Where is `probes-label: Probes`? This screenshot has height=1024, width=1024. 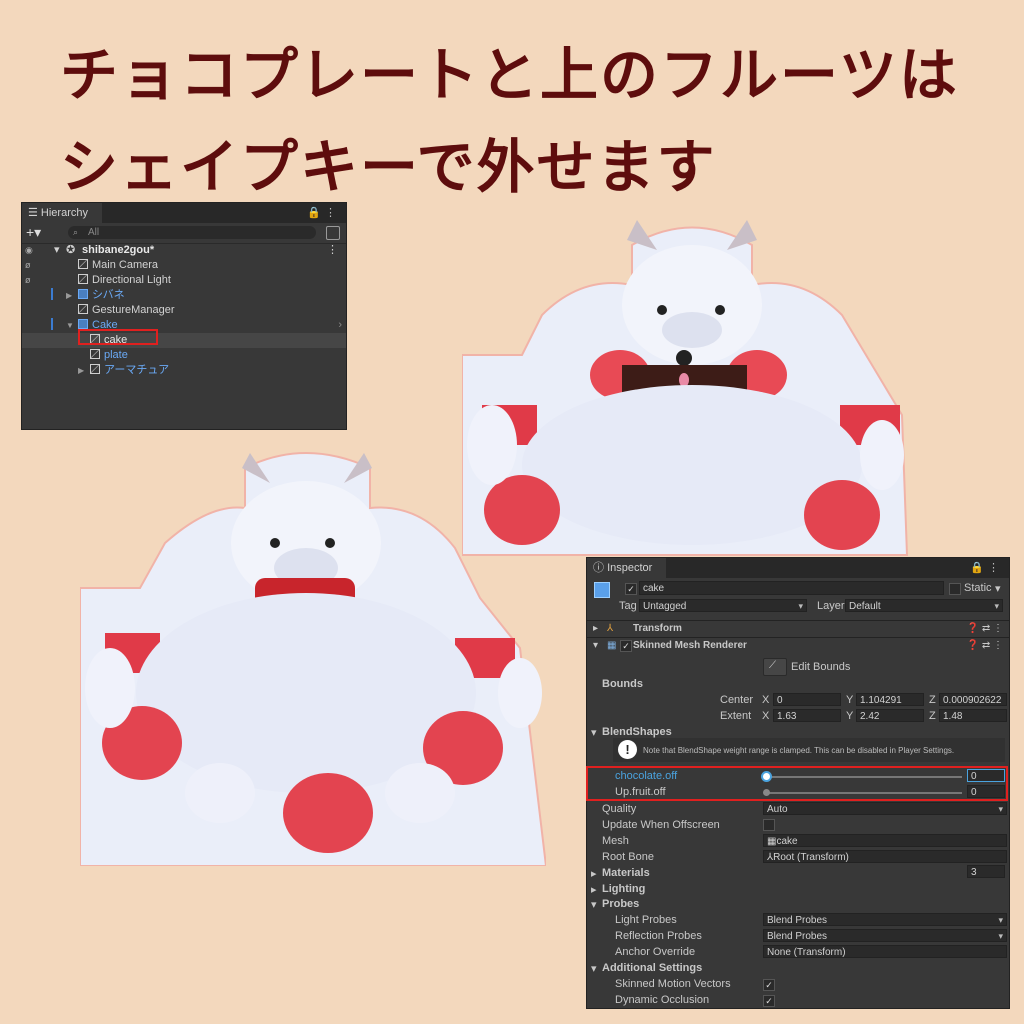 probes-label: Probes is located at coordinates (621, 904).